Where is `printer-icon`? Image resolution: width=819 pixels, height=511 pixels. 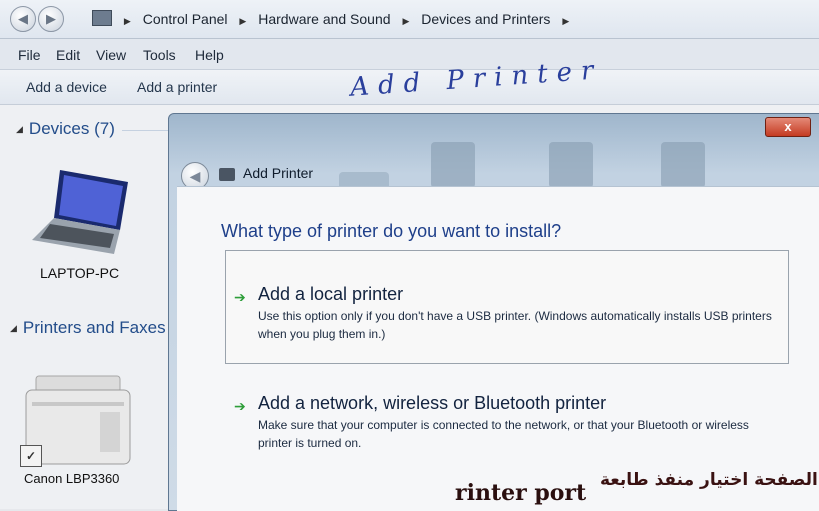
printer-icon is located at coordinates (227, 174).